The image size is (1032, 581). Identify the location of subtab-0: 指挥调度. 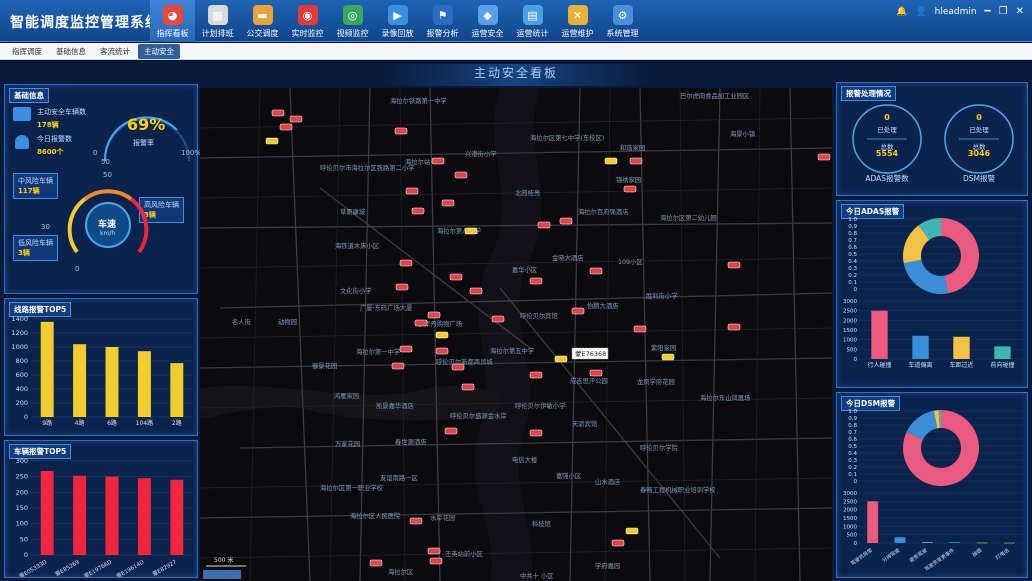
(27, 51).